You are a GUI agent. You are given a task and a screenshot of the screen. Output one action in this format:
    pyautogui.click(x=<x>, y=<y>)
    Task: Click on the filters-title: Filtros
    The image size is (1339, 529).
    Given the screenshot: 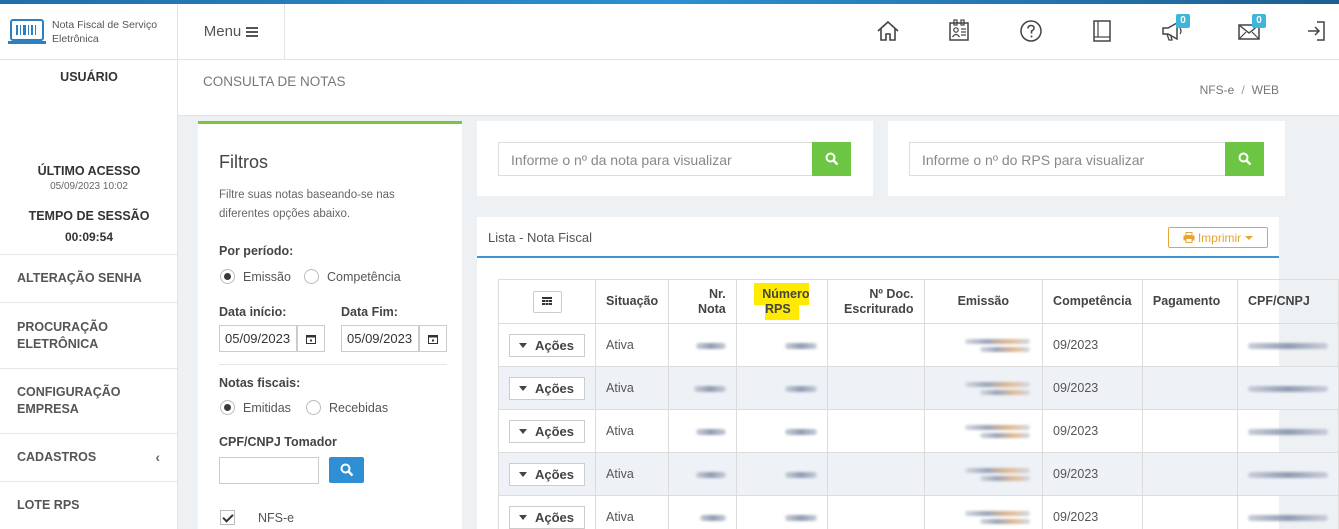 What is the action you would take?
    pyautogui.click(x=243, y=162)
    